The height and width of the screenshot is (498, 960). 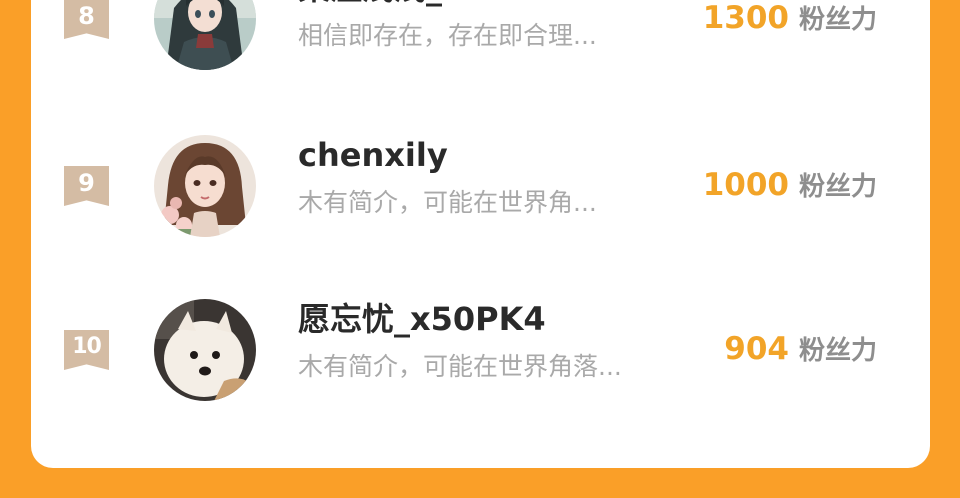 I want to click on user-name: 愿忘忧_x50PK4, so click(x=422, y=319).